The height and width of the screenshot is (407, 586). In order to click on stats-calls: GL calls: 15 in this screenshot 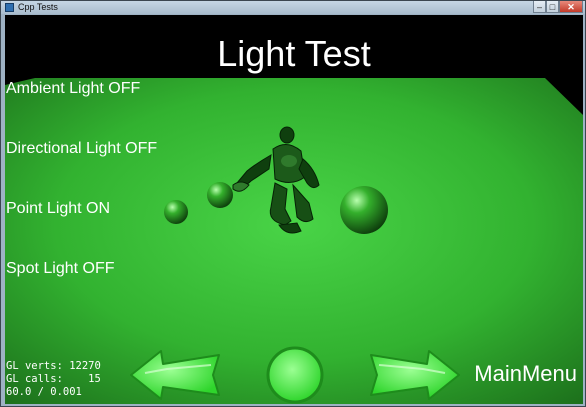, I will do `click(53, 379)`.